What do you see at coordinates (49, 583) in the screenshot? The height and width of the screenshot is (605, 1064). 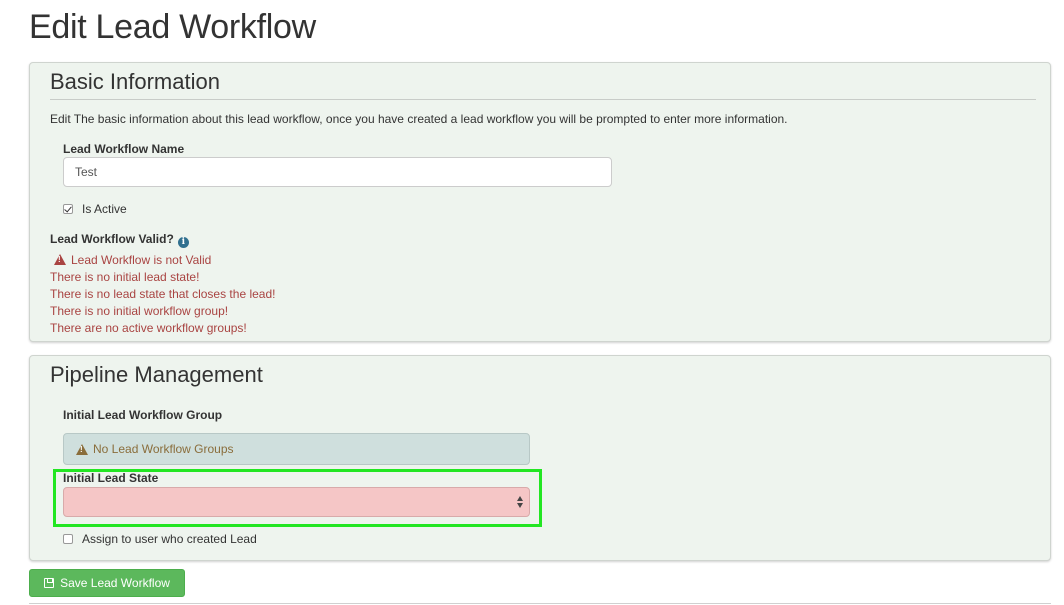 I see `floppy-disk-icon` at bounding box center [49, 583].